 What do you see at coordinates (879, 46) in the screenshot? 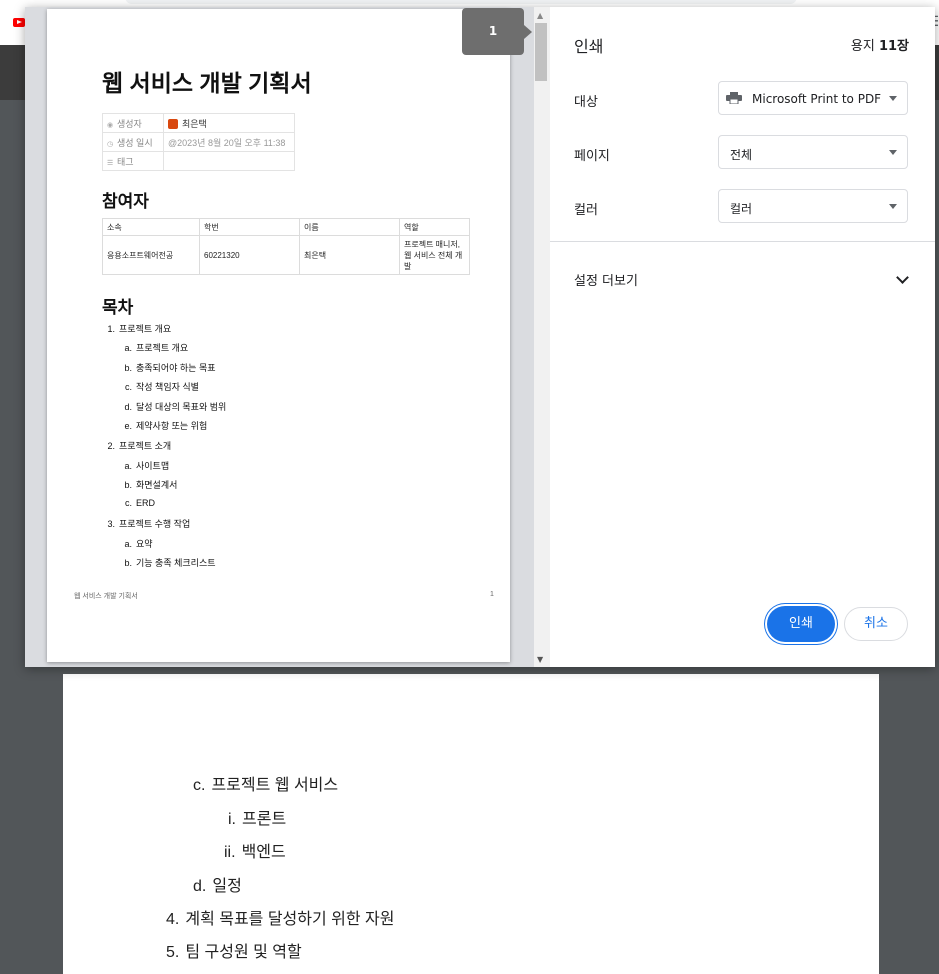
I see `sheet-count: 용지 11장` at bounding box center [879, 46].